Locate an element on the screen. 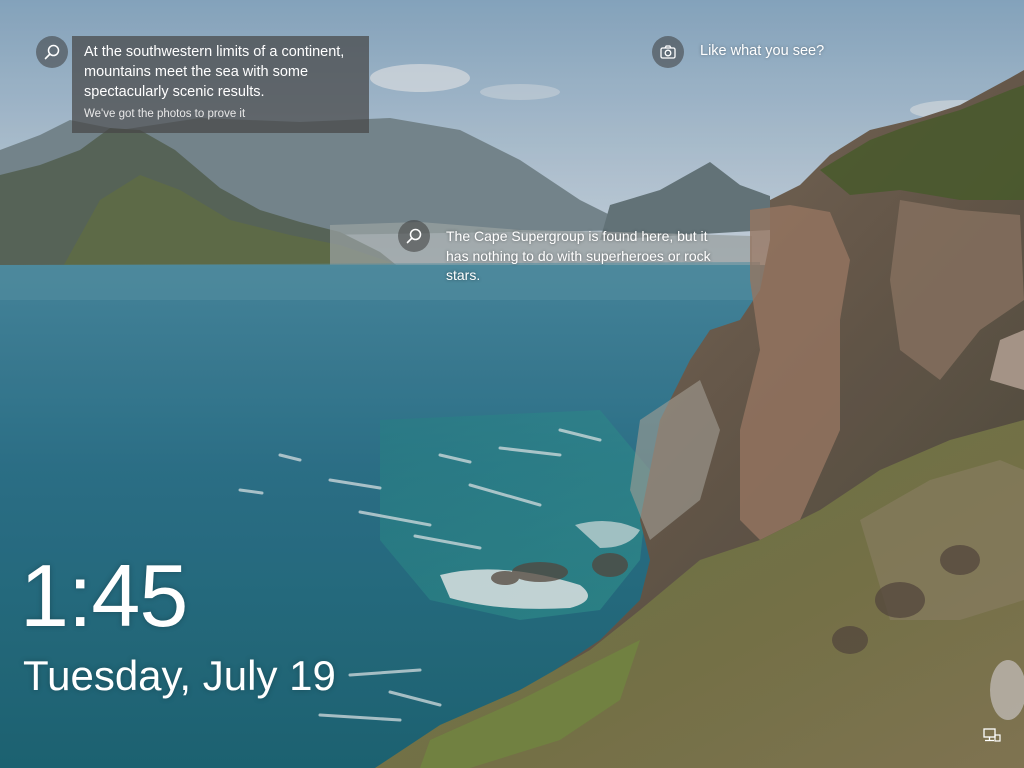 The width and height of the screenshot is (1024, 768). cape-hotspot-button is located at coordinates (414, 236).